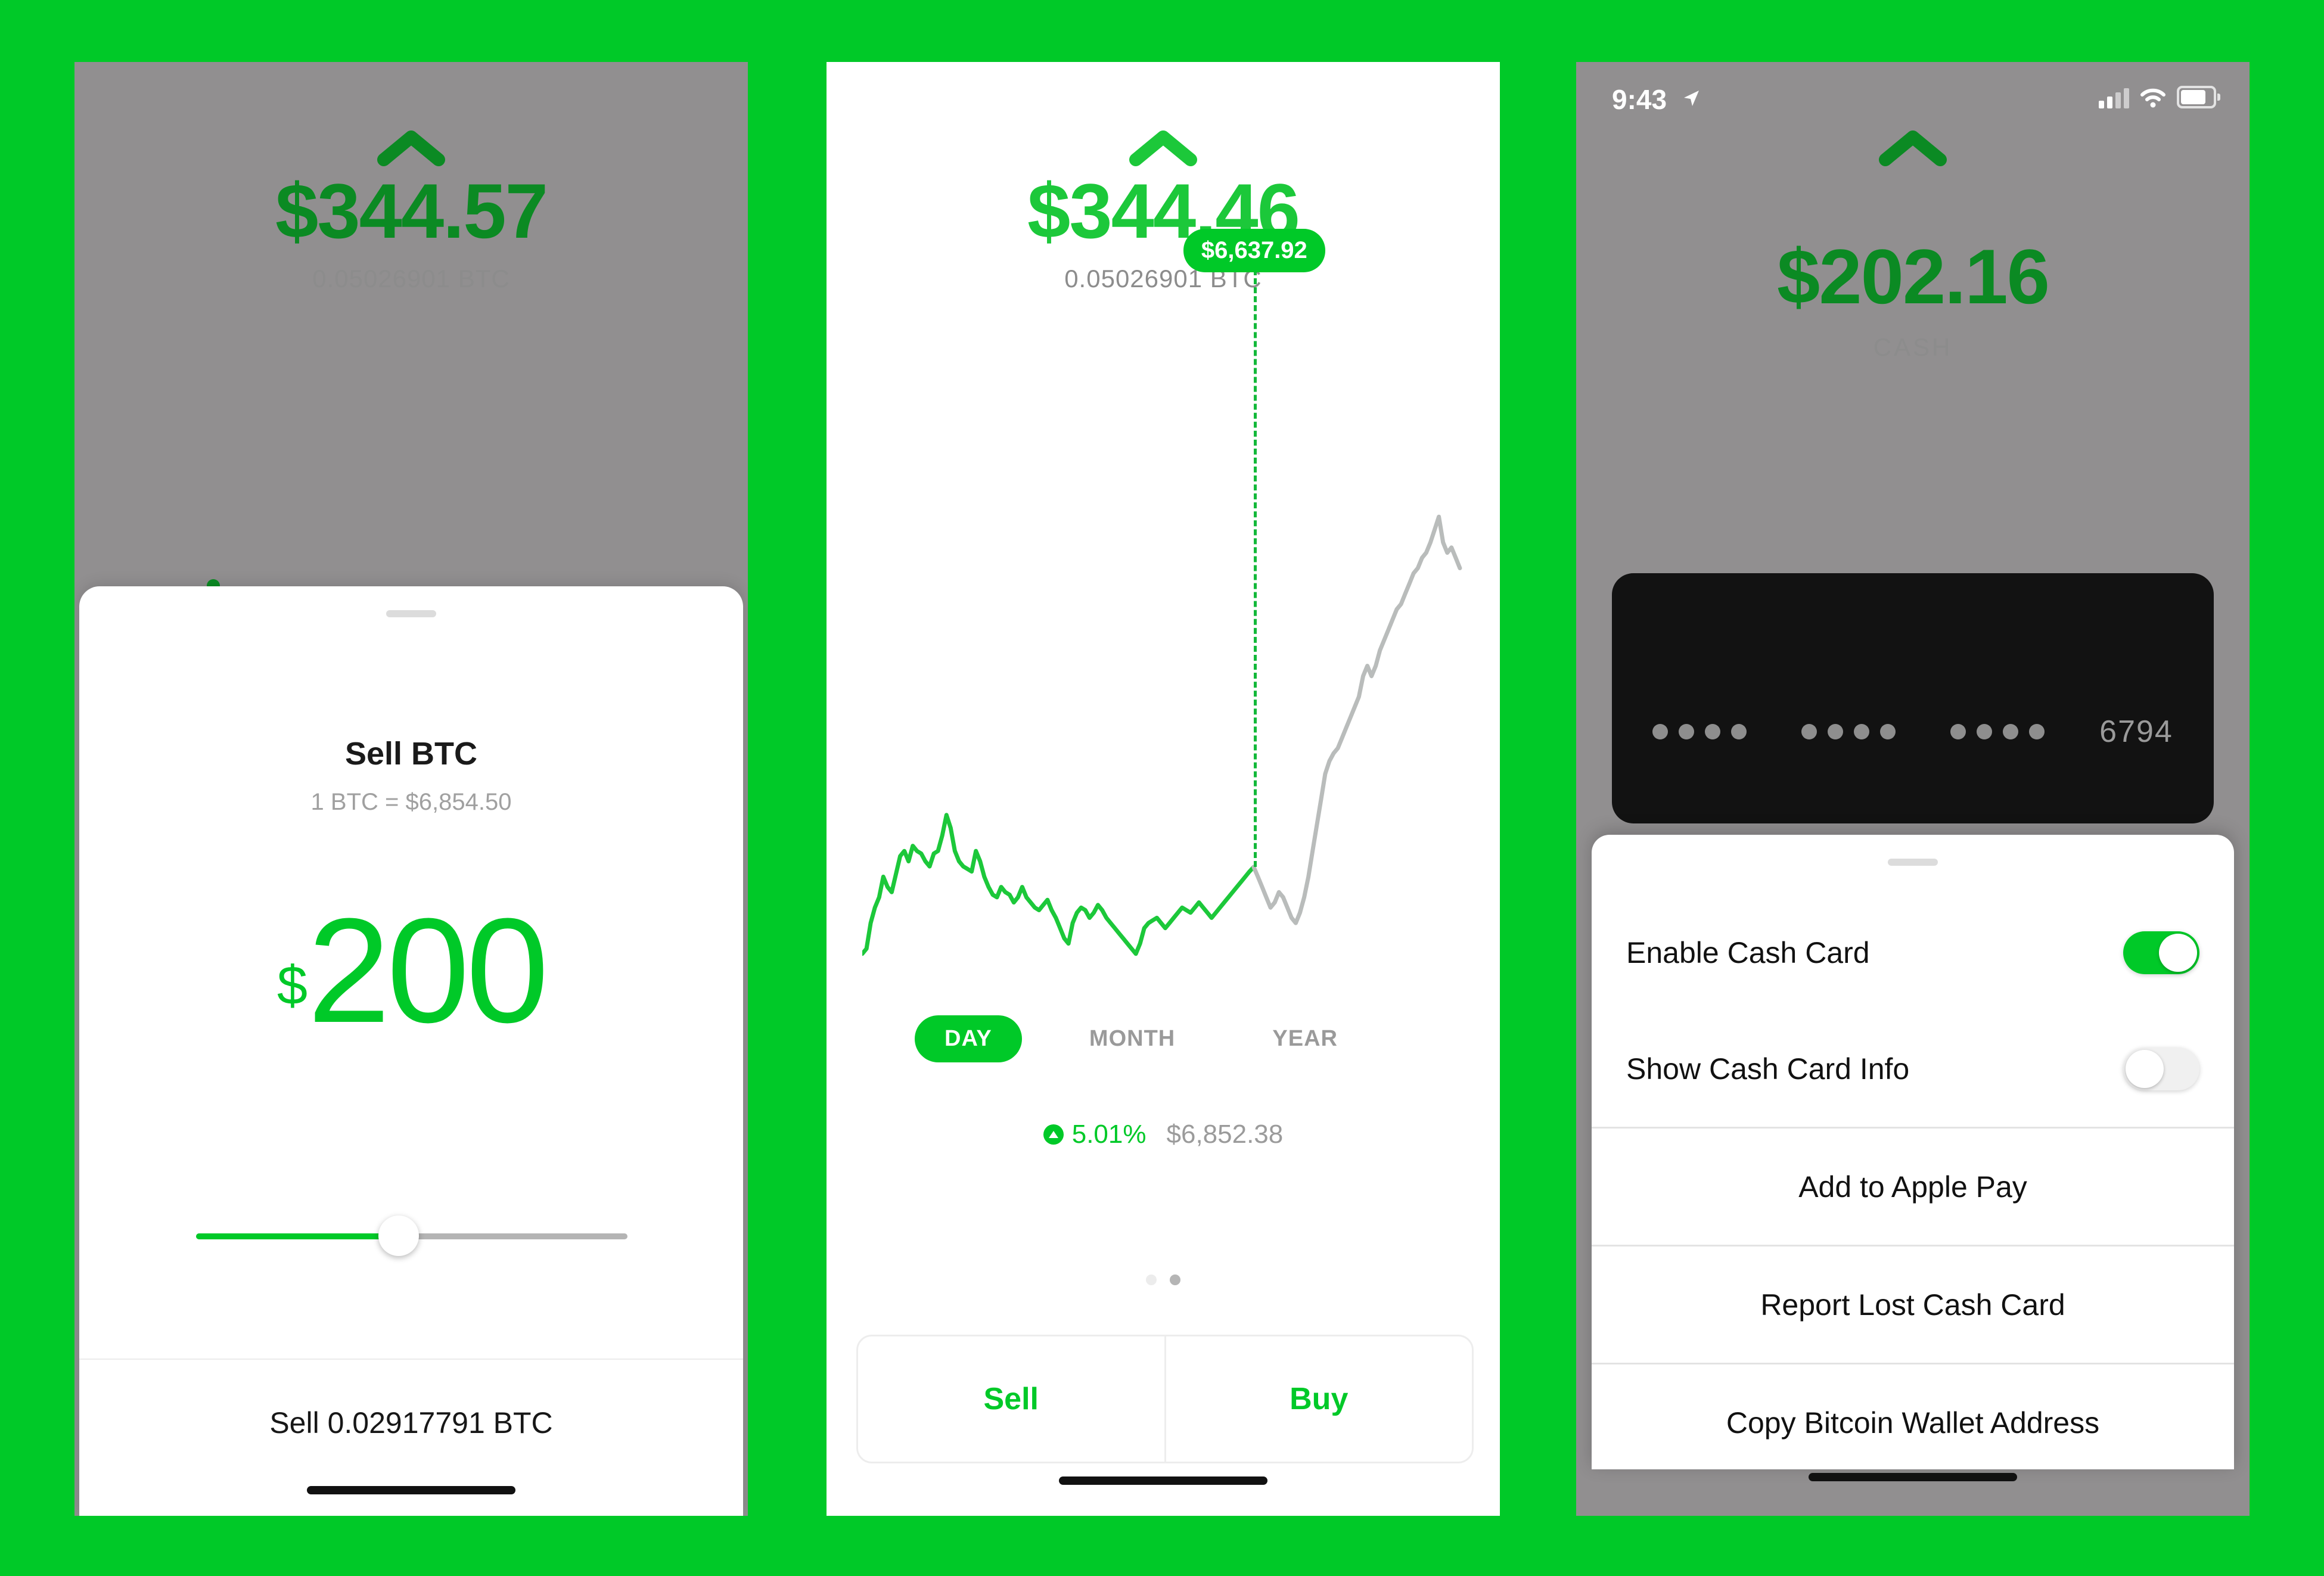 This screenshot has height=1576, width=2324. I want to click on price-chart, so click(1162, 735).